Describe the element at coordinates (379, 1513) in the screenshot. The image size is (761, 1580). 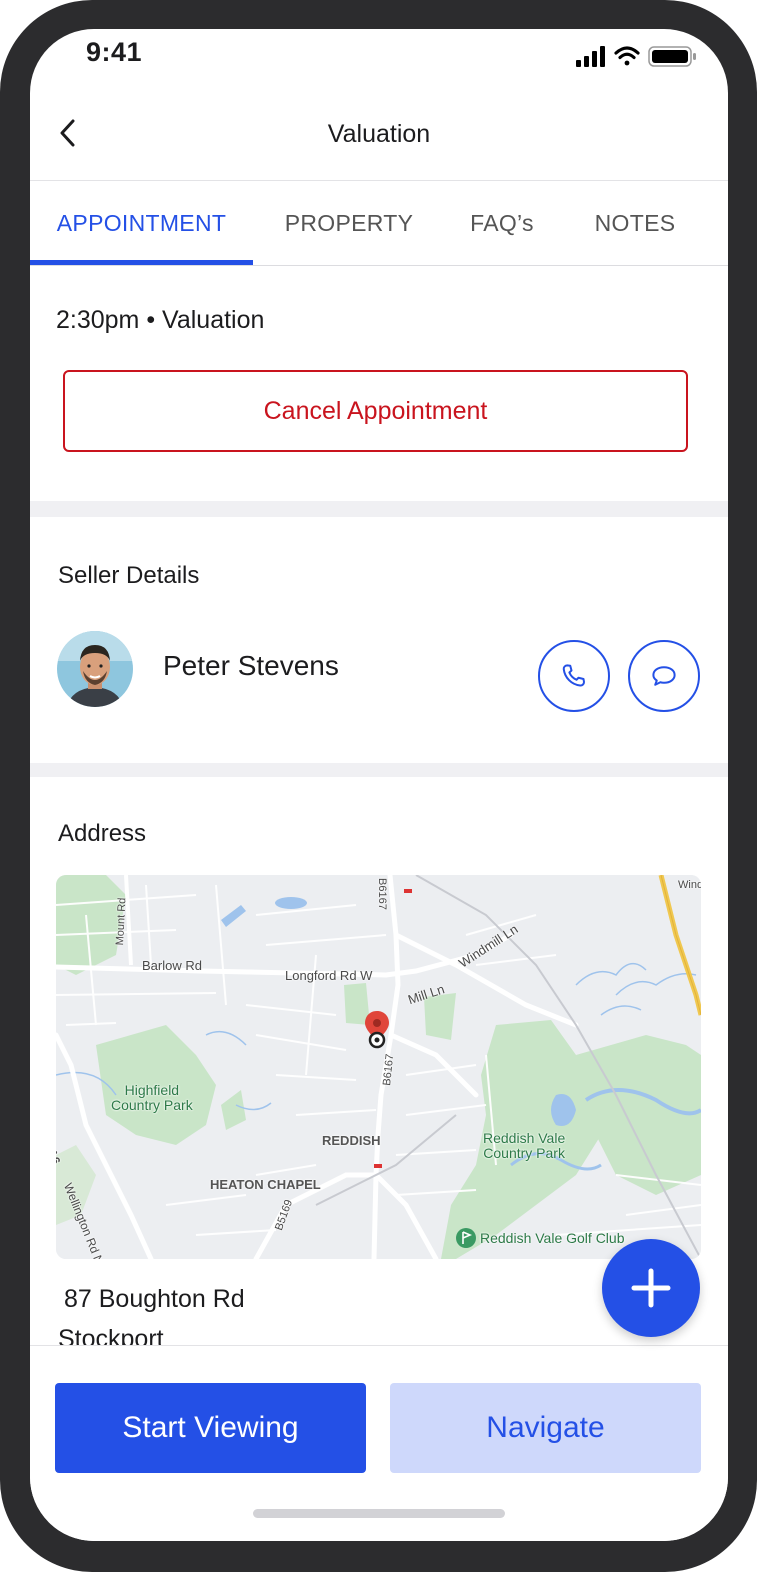
I see `home-indicator` at that location.